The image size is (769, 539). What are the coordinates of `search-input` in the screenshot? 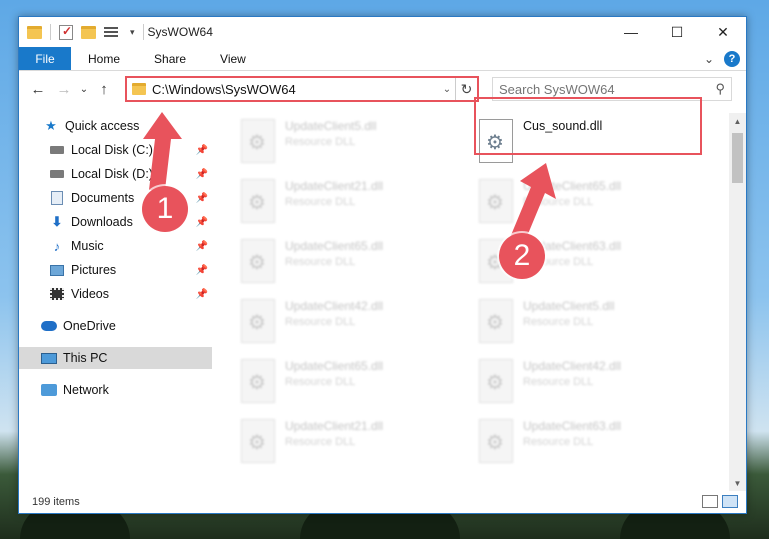 It's located at (607, 89).